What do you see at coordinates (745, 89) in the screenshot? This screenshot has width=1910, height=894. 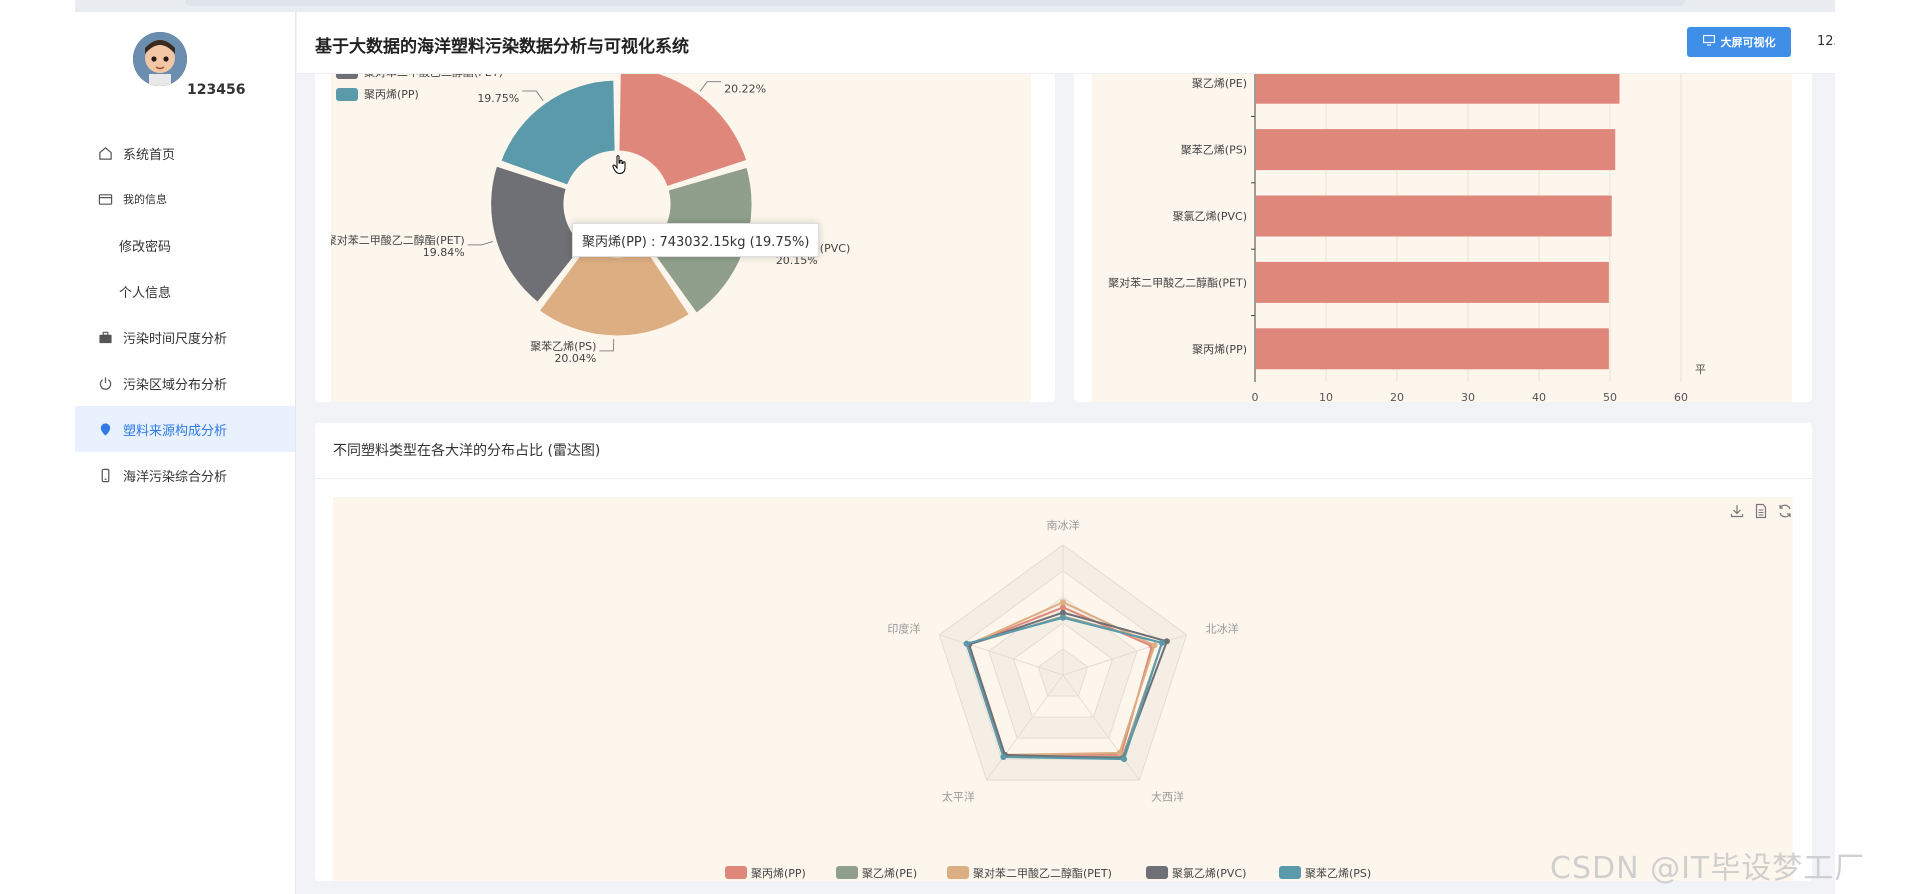 I see `pie-slice-pct: 20.22%` at bounding box center [745, 89].